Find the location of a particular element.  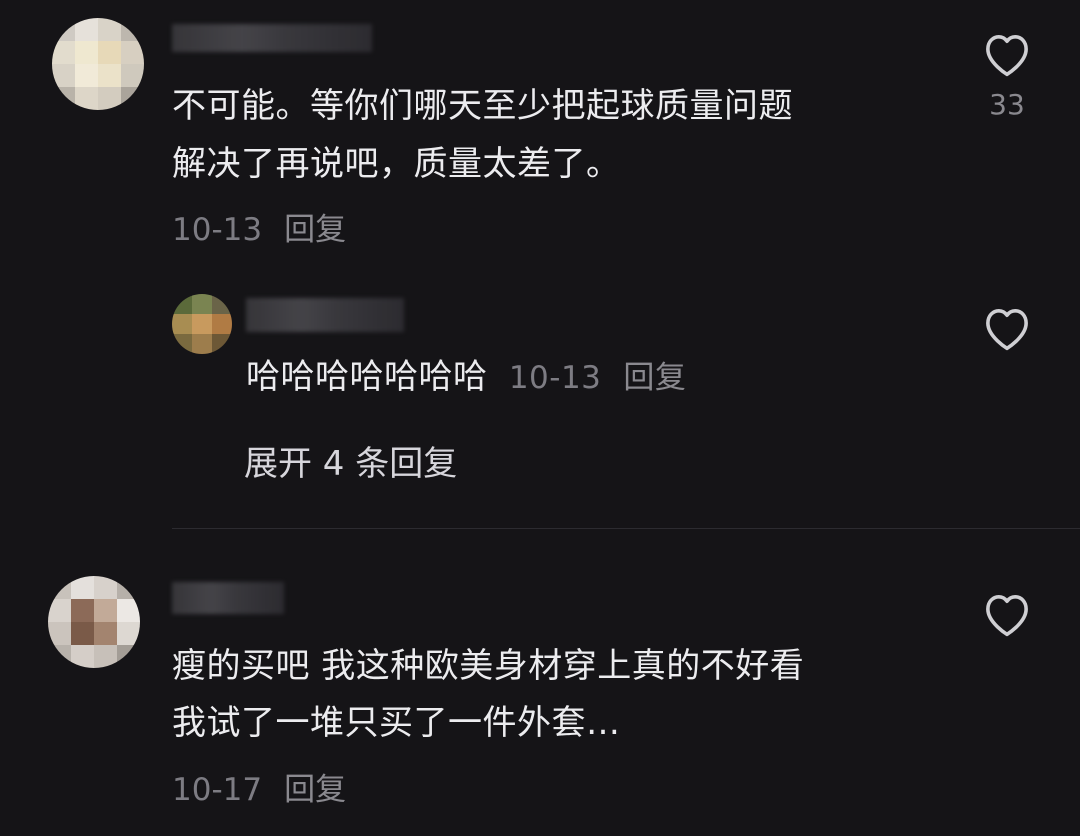

like-count: 33 is located at coordinates (1007, 104).